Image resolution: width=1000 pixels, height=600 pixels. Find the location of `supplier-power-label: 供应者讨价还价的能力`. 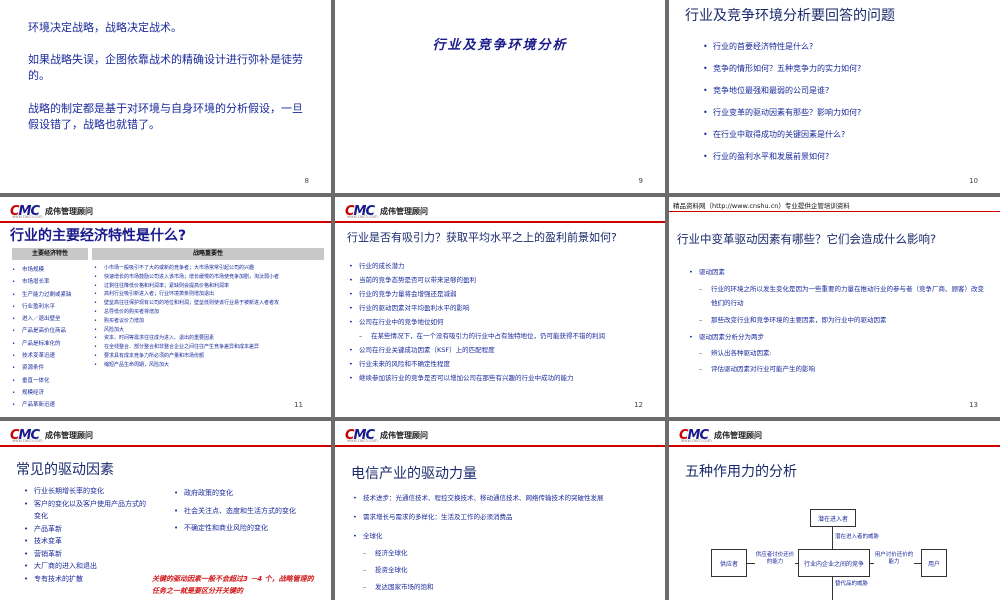

supplier-power-label: 供应者讨价还价的能力 is located at coordinates (775, 558).